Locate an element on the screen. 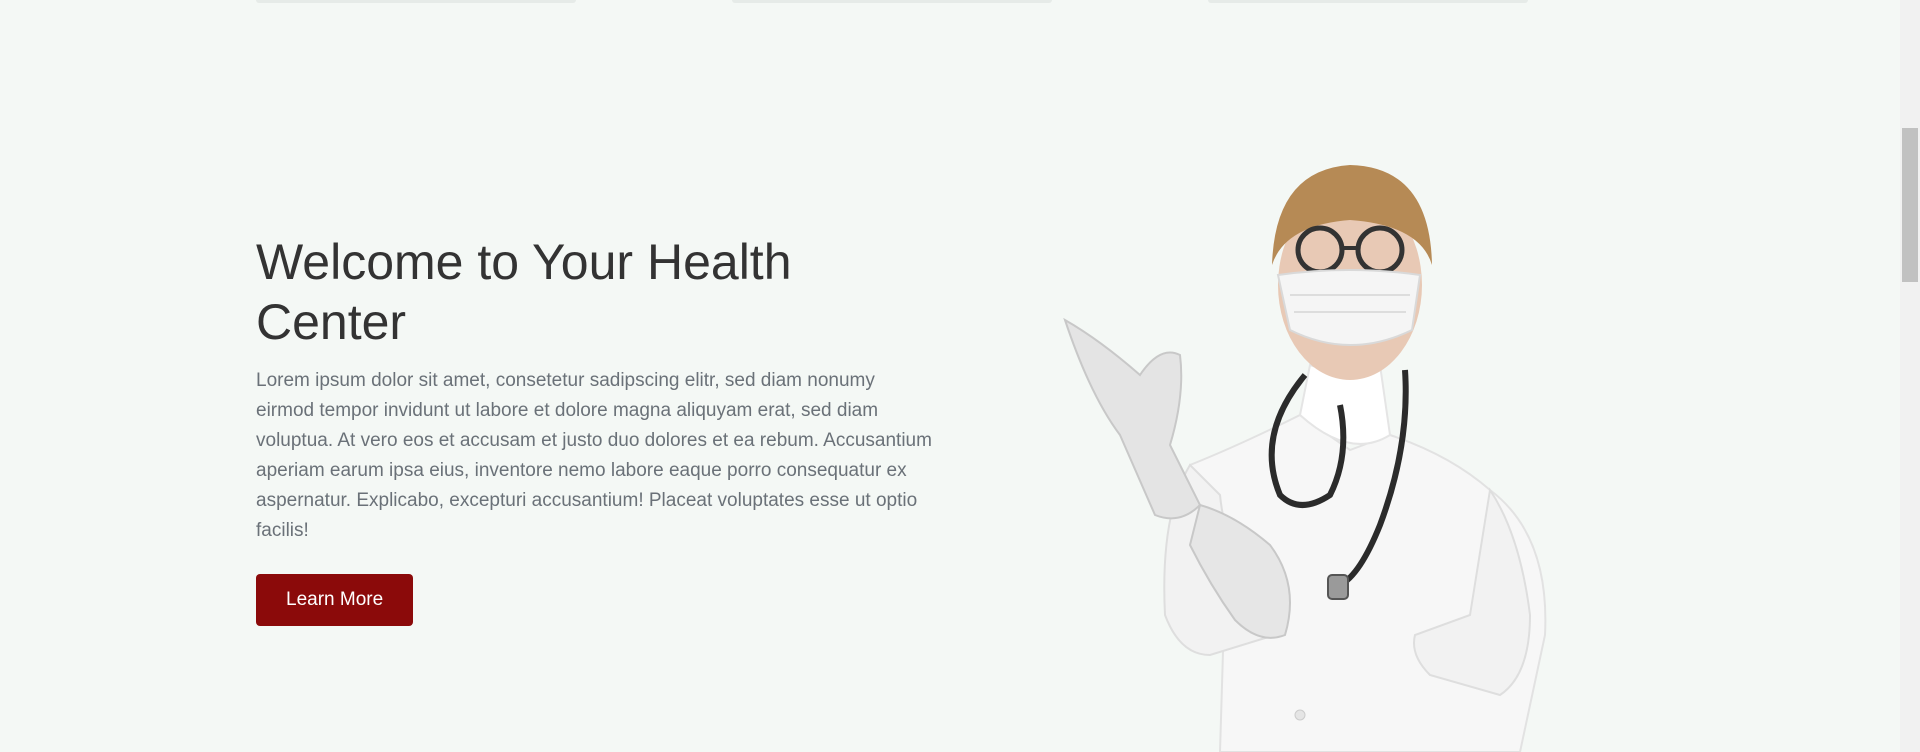  scrollbar is located at coordinates (1910, 376).